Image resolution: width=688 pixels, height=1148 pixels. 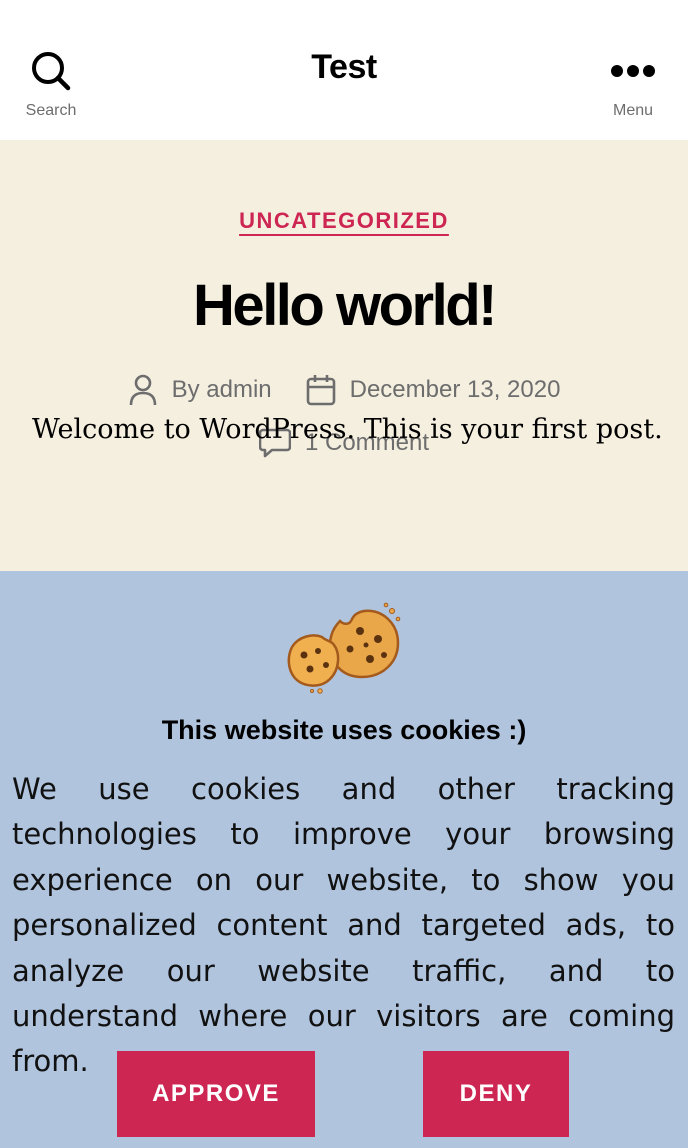 I want to click on post-meta: By admin December 13, 2020, so click(x=344, y=390).